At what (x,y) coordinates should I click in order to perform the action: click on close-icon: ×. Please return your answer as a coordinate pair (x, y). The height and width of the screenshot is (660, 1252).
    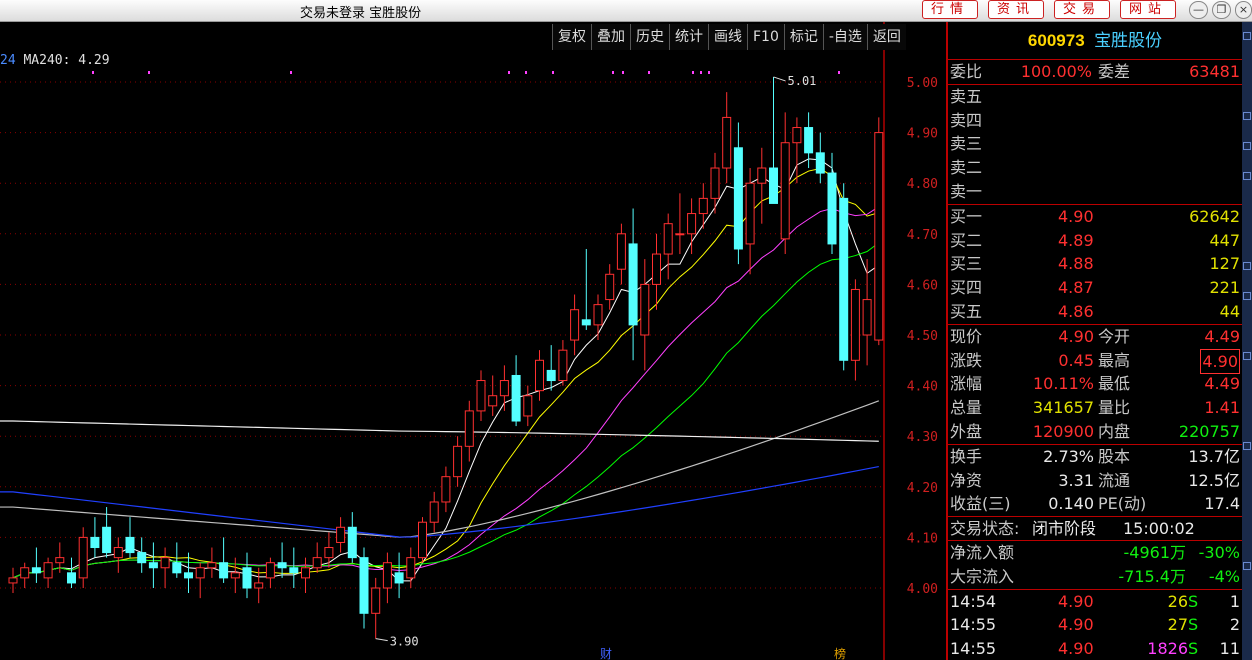
    Looking at the image, I should click on (1243, 10).